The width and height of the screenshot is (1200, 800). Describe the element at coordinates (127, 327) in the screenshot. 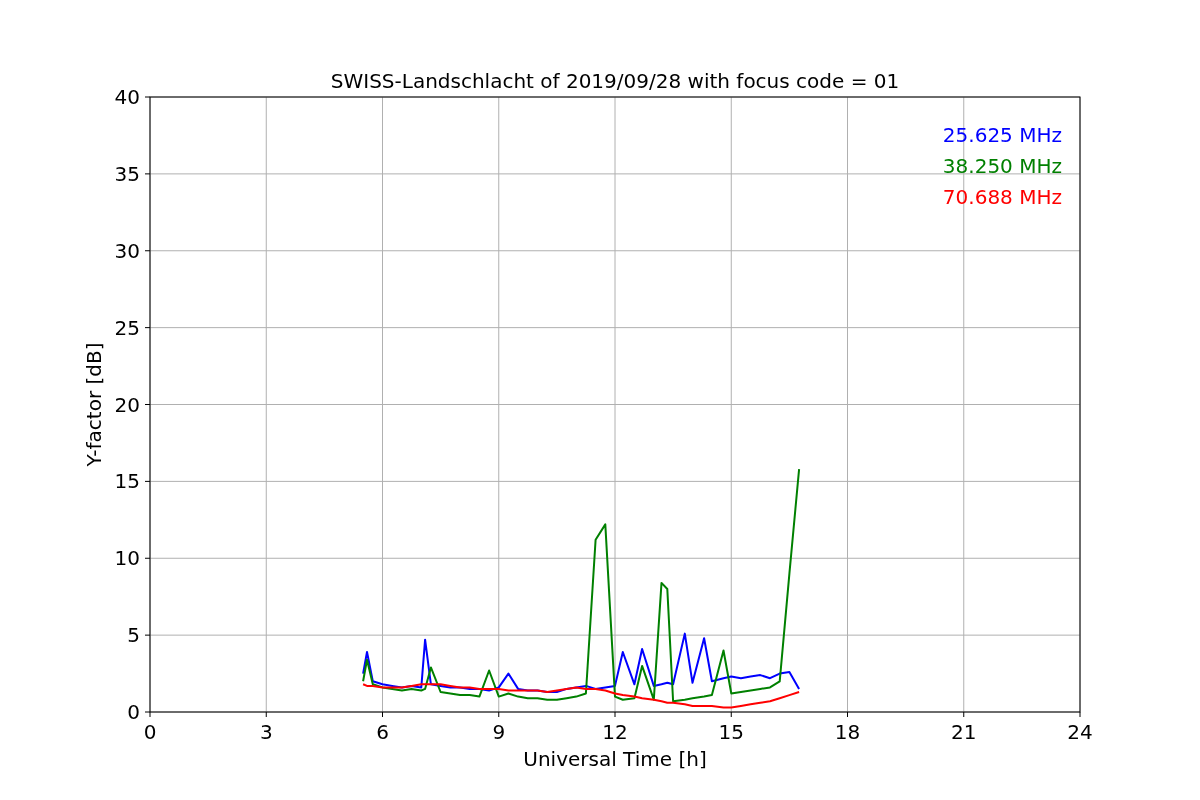

I see `y-tick-label: 25` at that location.